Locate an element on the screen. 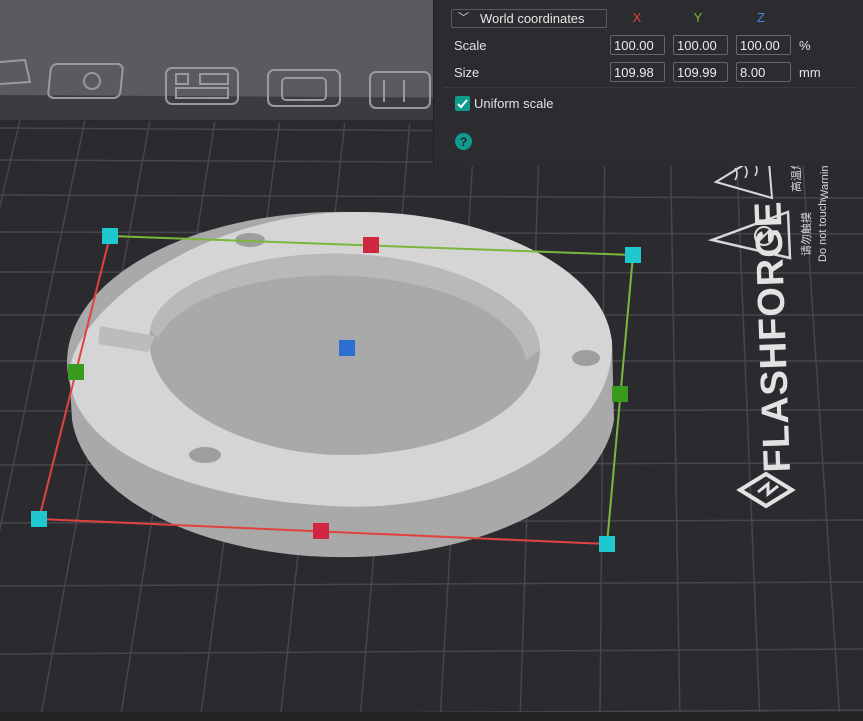 Image resolution: width=863 pixels, height=721 pixels. uniform-scale-checkbox is located at coordinates (462, 103).